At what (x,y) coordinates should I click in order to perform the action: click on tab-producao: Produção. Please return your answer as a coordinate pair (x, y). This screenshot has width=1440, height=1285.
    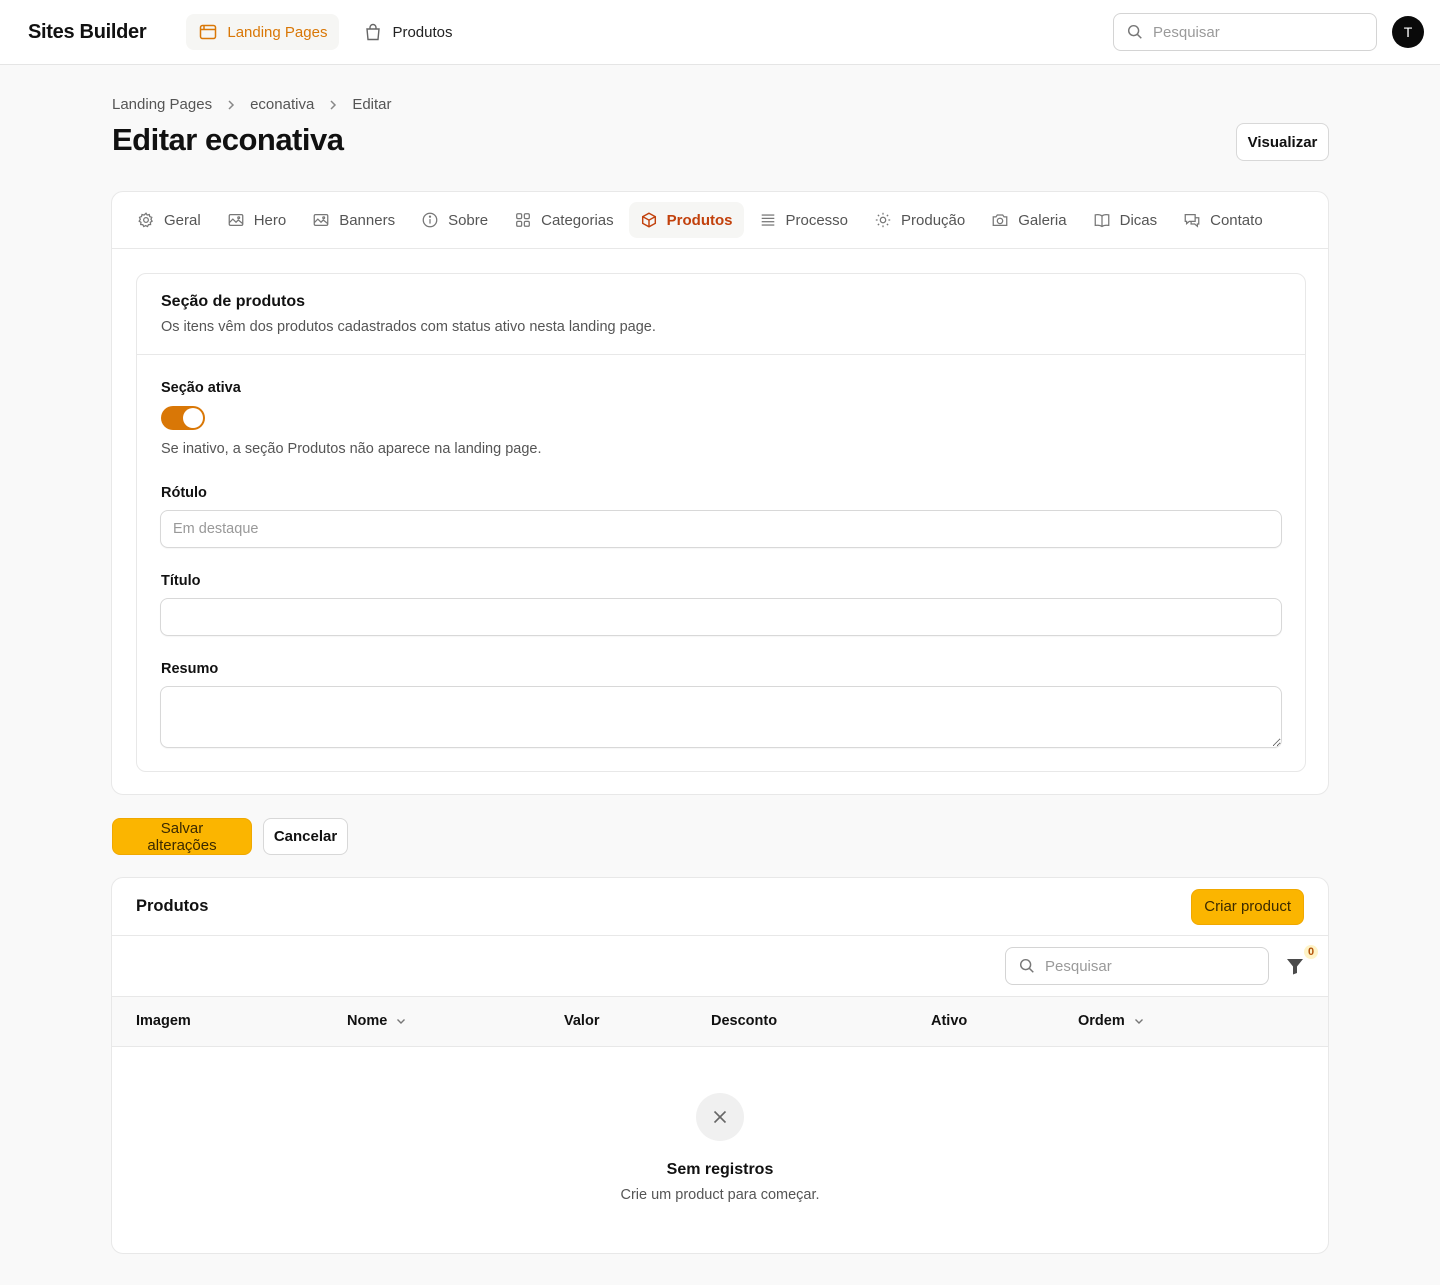
    Looking at the image, I should click on (919, 220).